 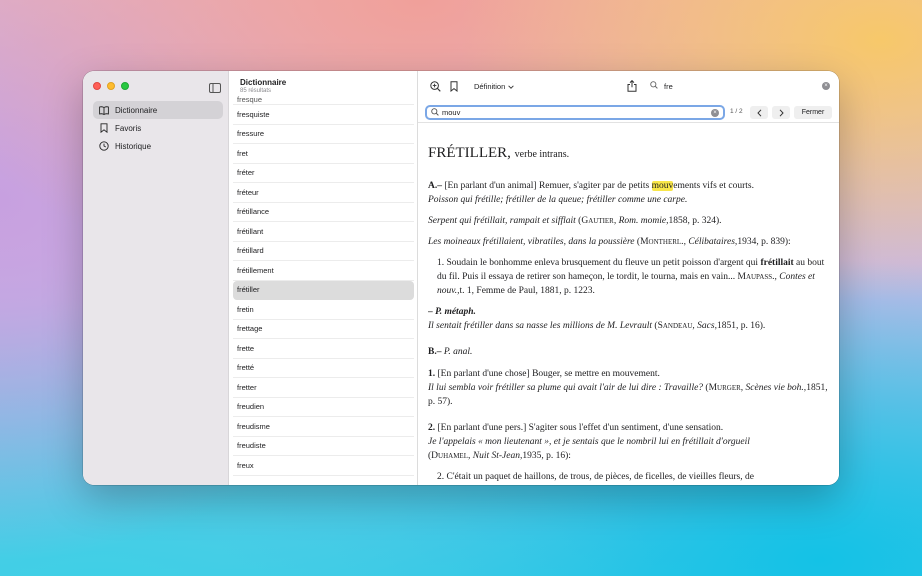 What do you see at coordinates (104, 146) in the screenshot?
I see `clock-icon` at bounding box center [104, 146].